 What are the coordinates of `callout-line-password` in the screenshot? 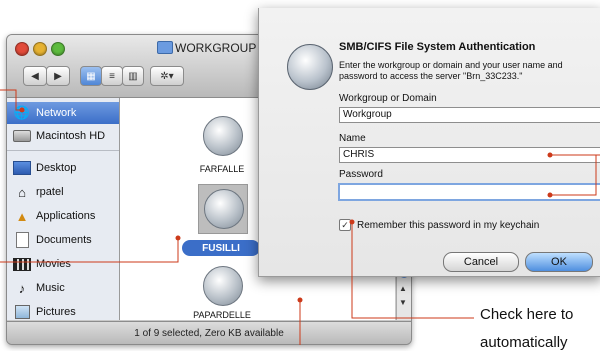 It's located at (573, 175).